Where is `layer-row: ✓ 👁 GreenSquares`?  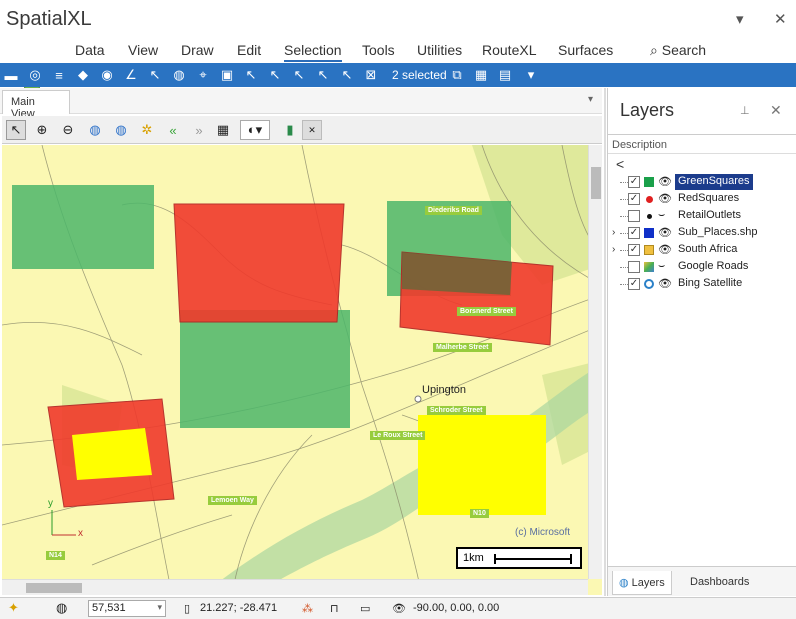
layer-row: ✓ 👁 GreenSquares is located at coordinates (702, 182).